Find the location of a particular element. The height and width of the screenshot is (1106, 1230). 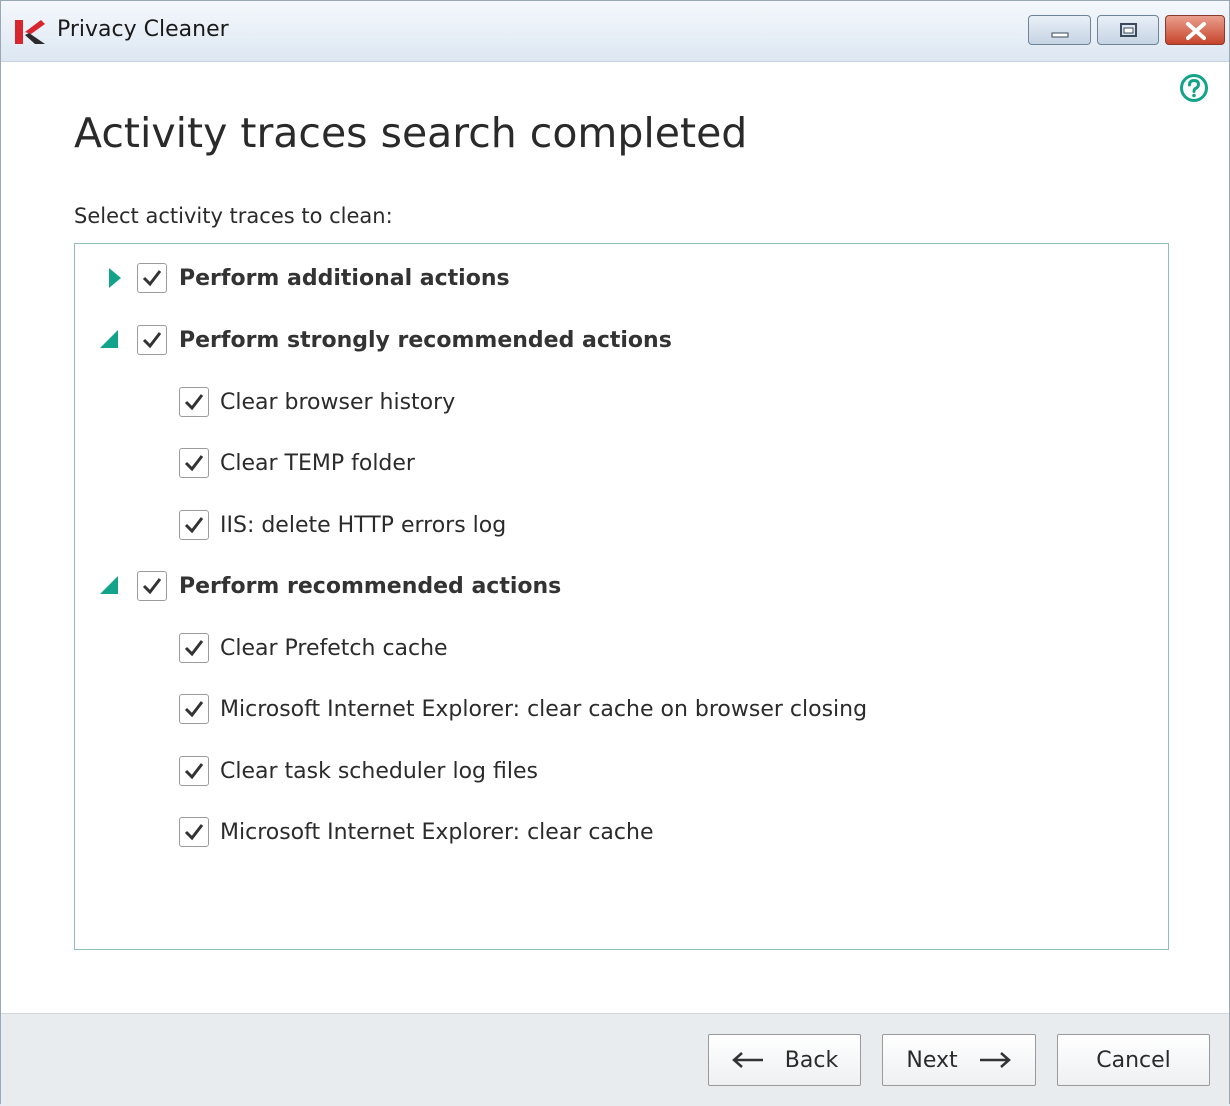

cancel-button-label: Cancel is located at coordinates (1133, 1060).